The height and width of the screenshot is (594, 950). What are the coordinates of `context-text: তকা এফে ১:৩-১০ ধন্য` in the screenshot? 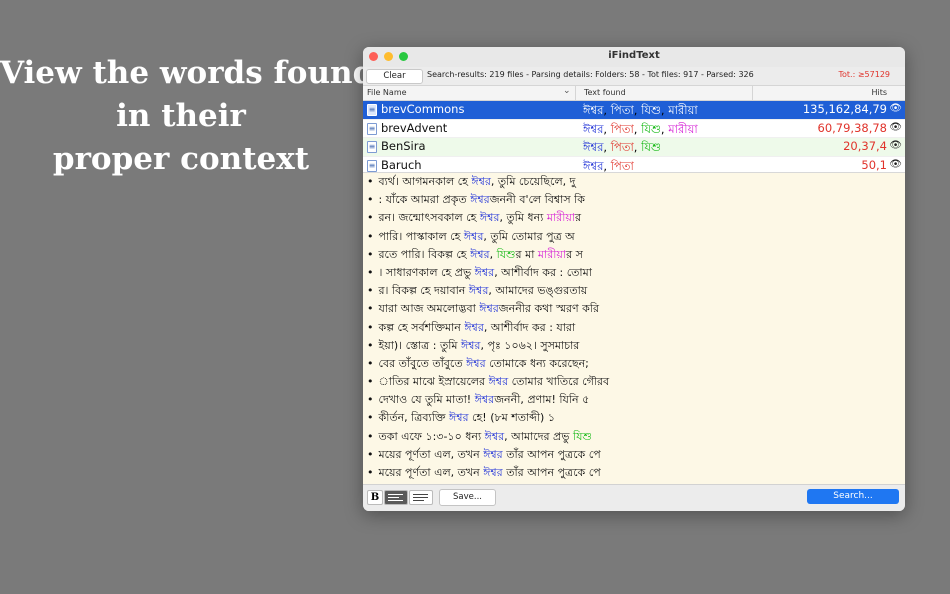 It's located at (431, 436).